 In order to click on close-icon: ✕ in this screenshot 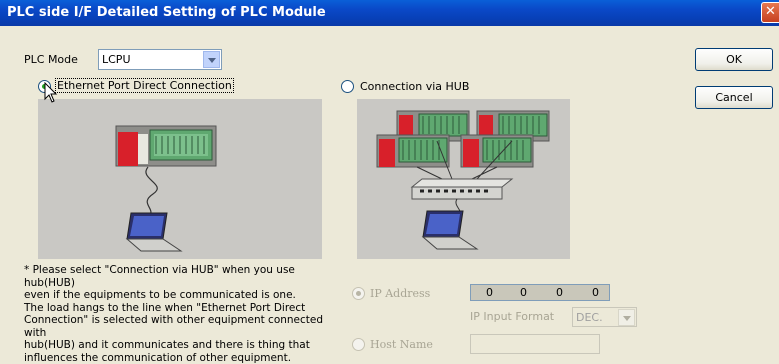, I will do `click(770, 11)`.